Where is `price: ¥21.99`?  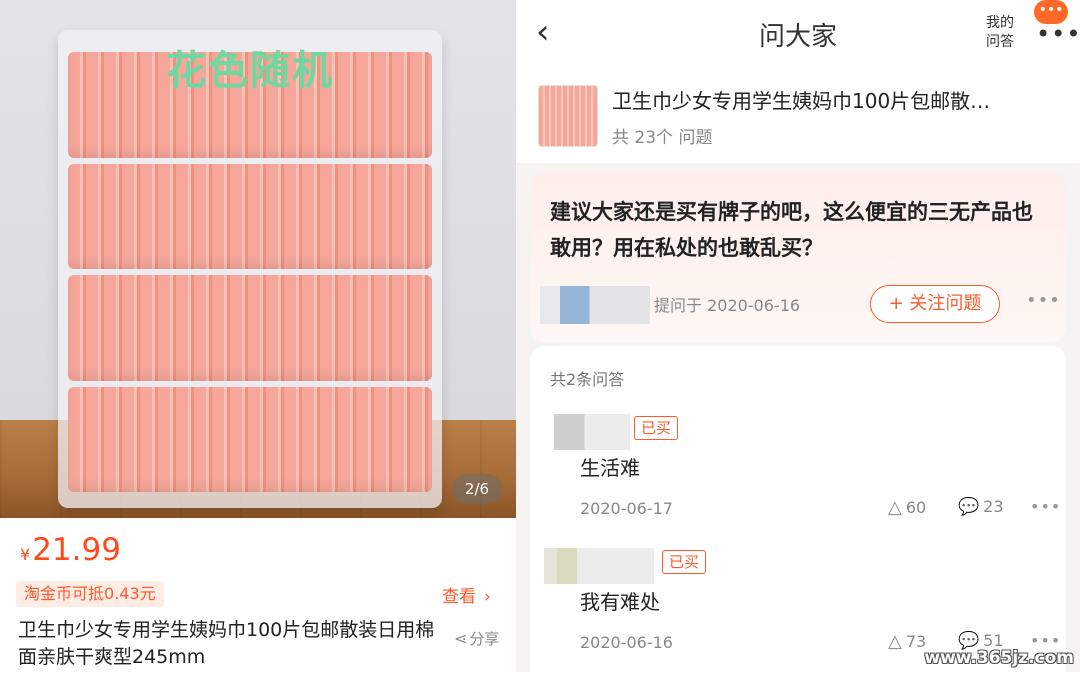
price: ¥21.99 is located at coordinates (70, 552).